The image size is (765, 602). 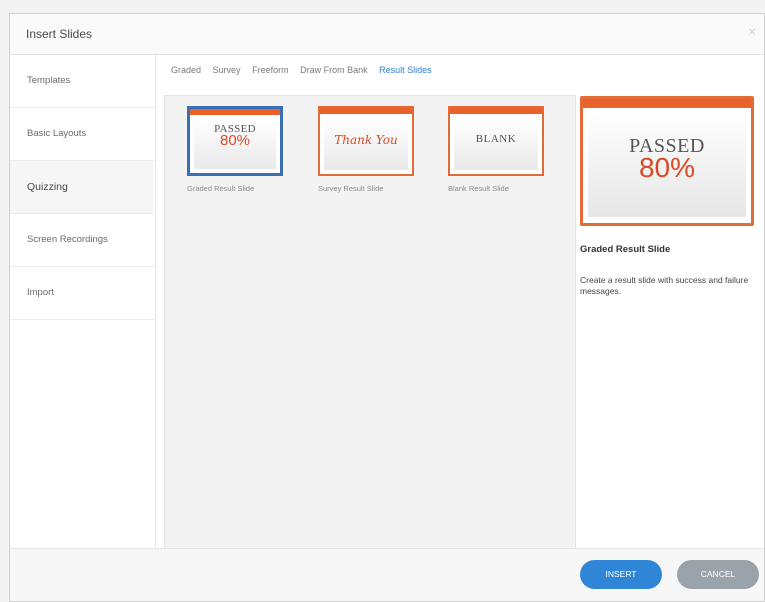 I want to click on sidebar-item-basic-layouts: Basic Layouts, so click(x=82, y=134).